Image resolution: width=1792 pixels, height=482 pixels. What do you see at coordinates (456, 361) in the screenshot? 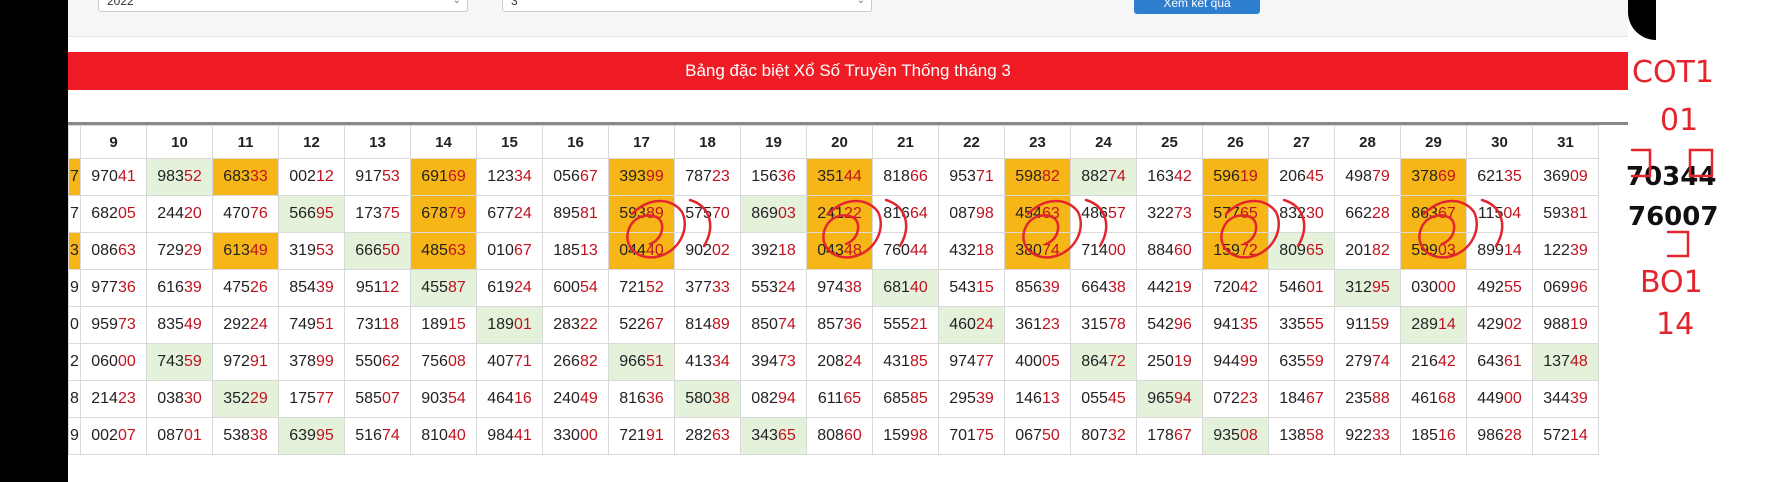
I see `result-tail-digits: 08` at bounding box center [456, 361].